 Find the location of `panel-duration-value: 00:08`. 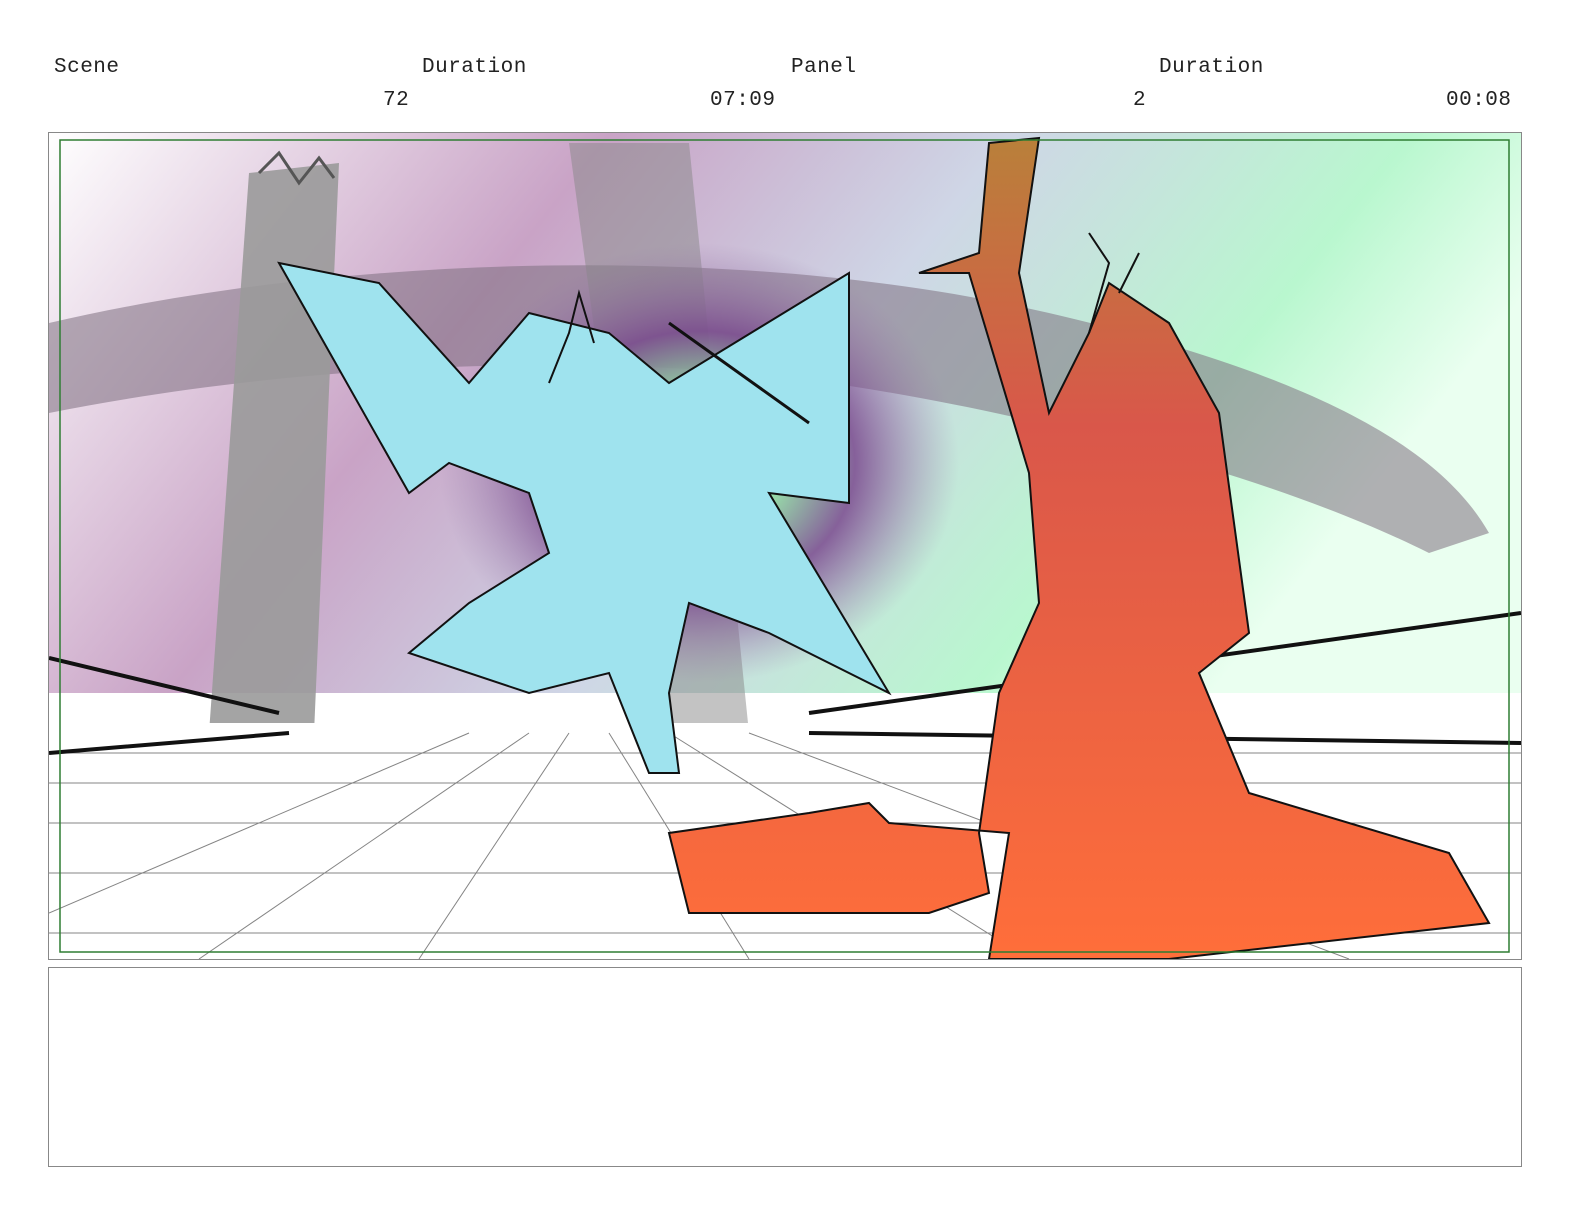

panel-duration-value: 00:08 is located at coordinates (1479, 100).